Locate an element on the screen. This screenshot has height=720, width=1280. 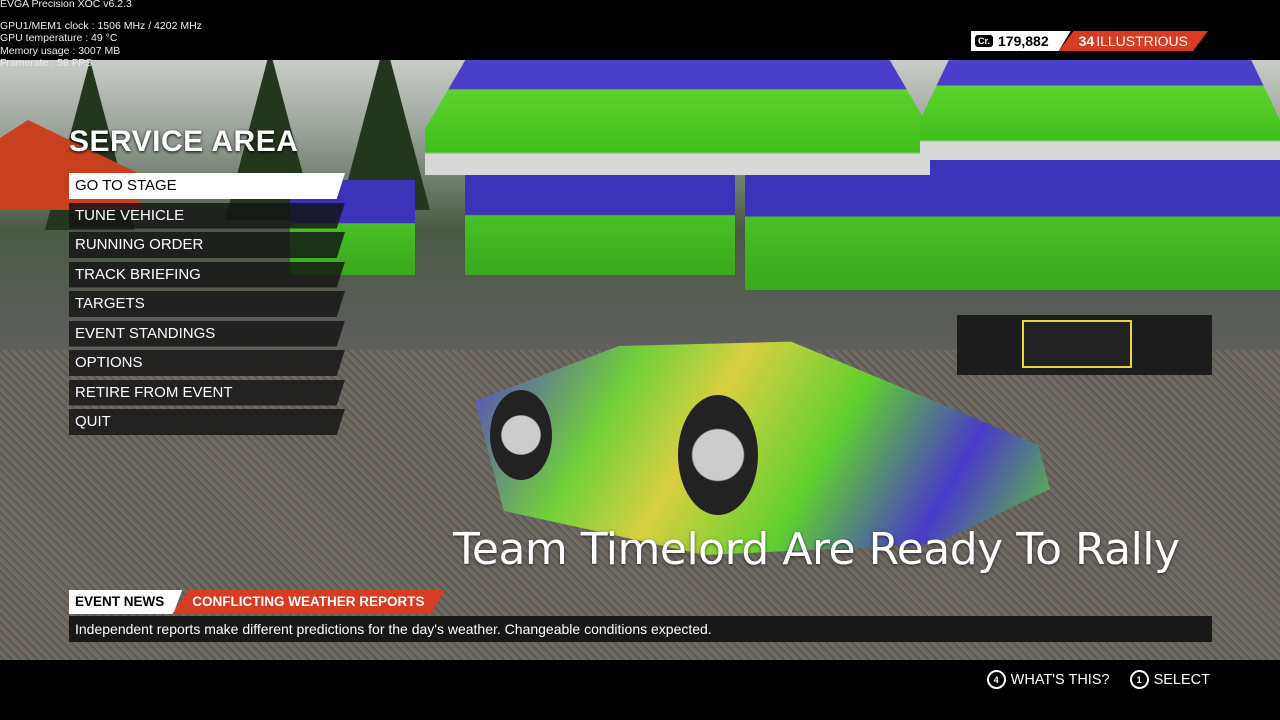
rank-title: ILLUSTRIOUS is located at coordinates (1142, 41).